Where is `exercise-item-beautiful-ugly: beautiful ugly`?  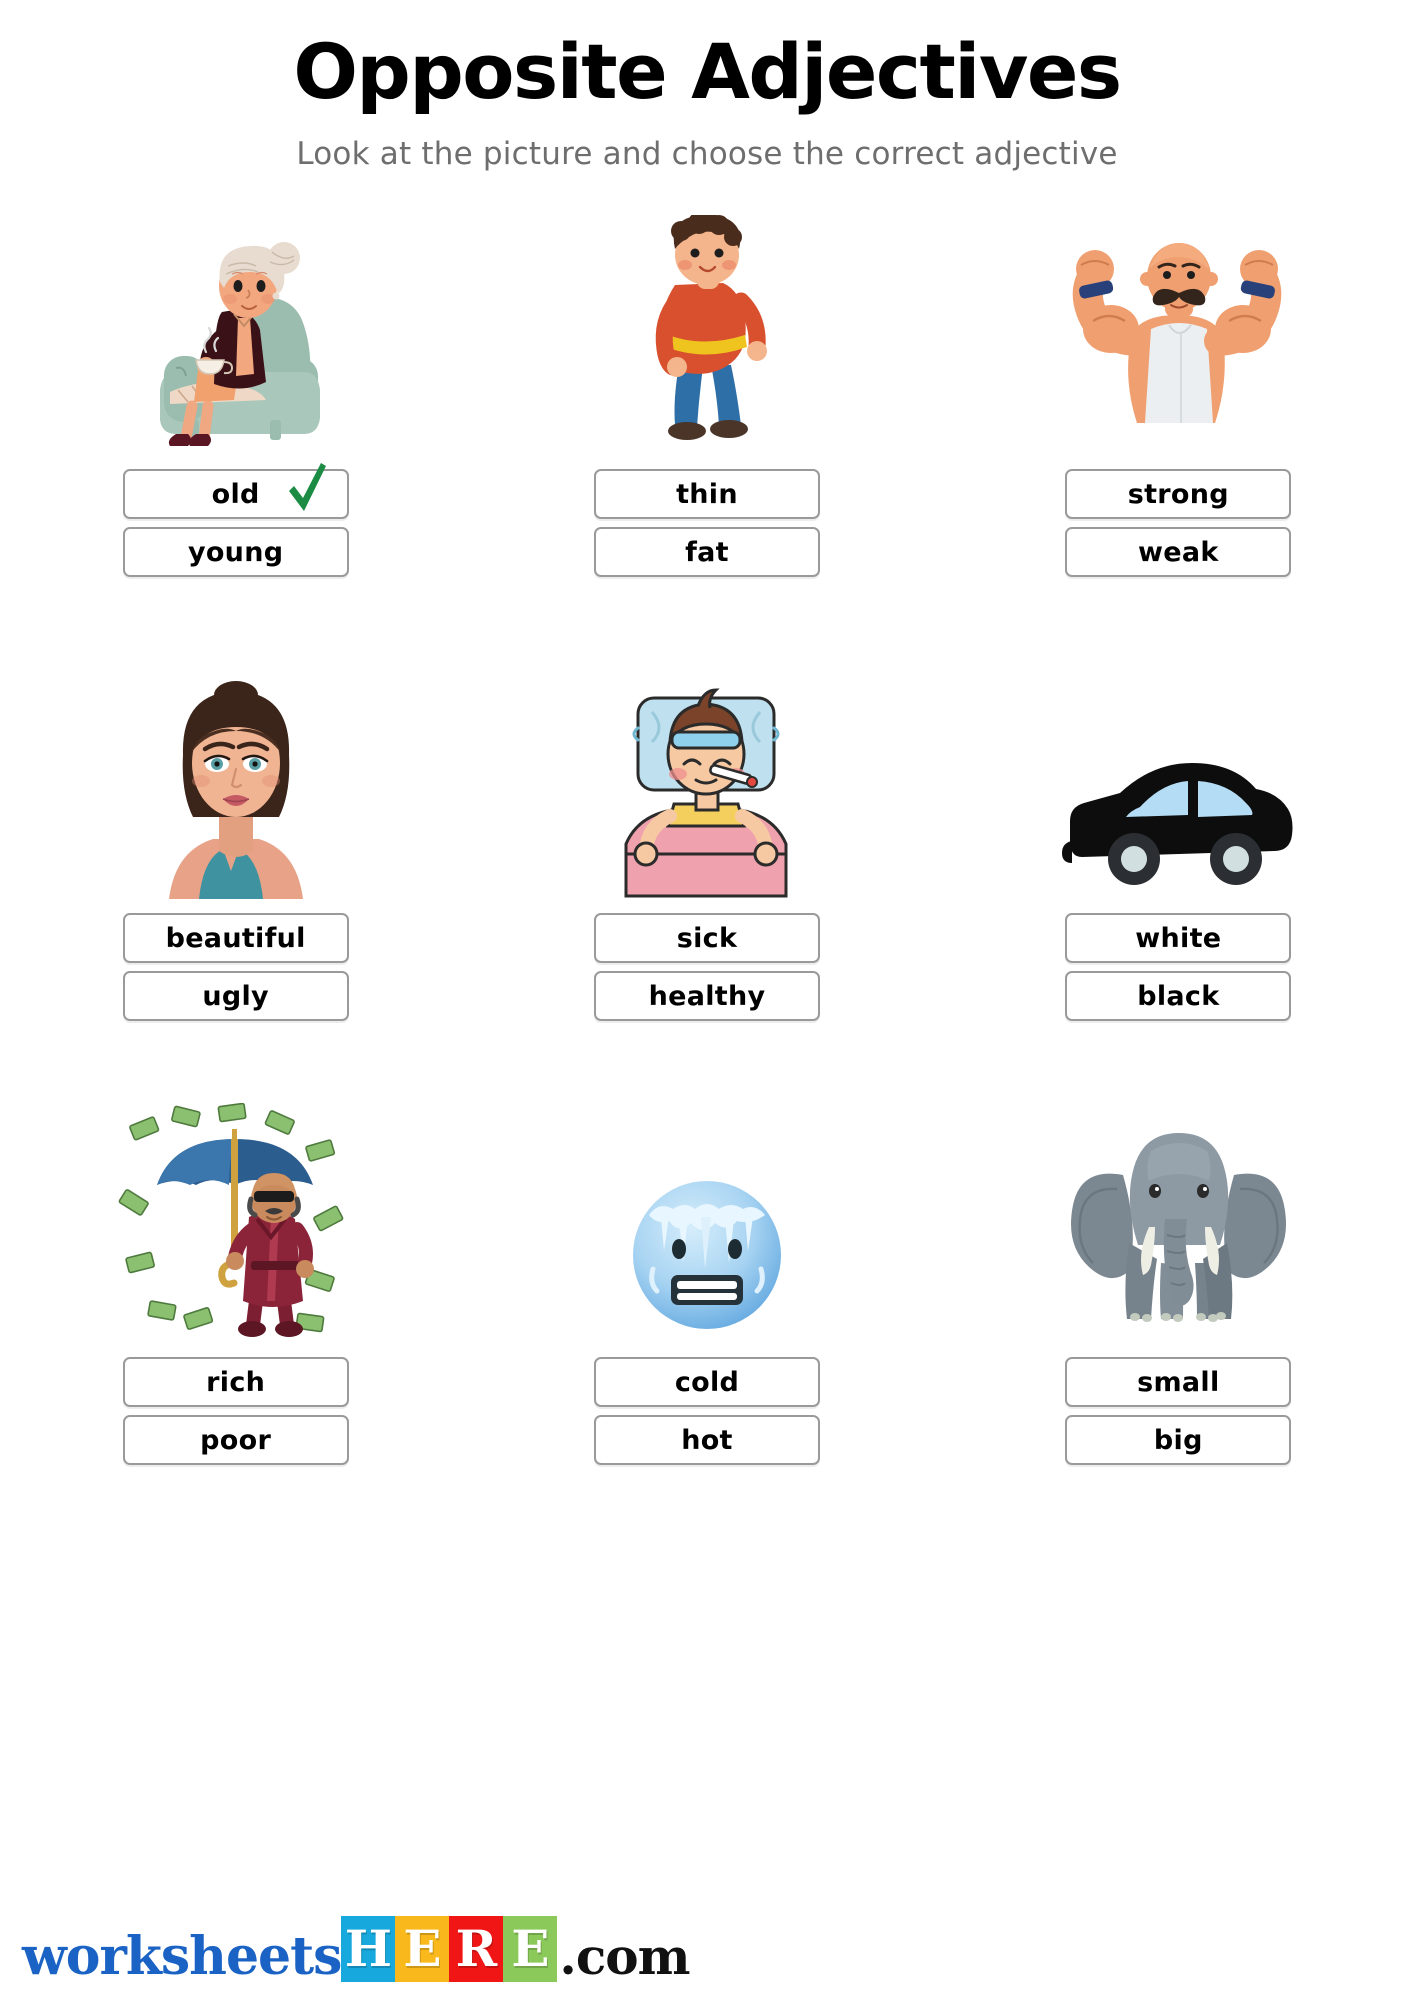
exercise-item-beautiful-ugly: beautiful ugly is located at coordinates (235, 874).